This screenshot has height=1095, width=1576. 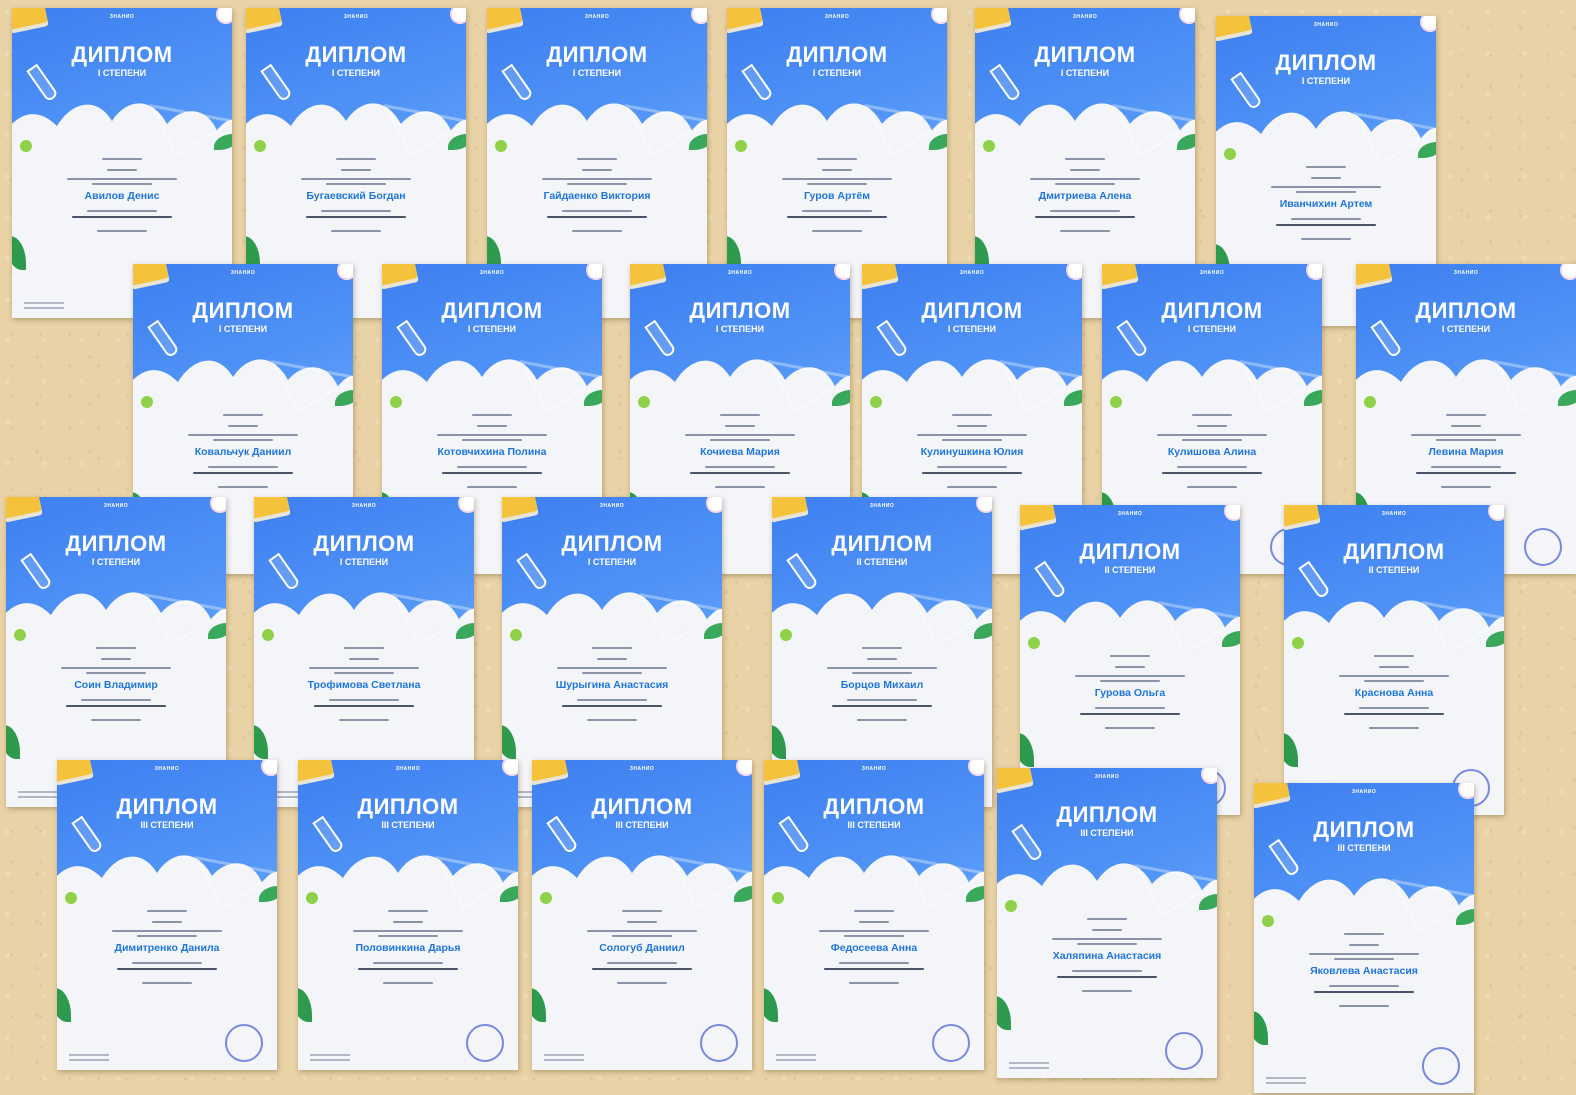 I want to click on leaf-icon, so click(x=305, y=1005).